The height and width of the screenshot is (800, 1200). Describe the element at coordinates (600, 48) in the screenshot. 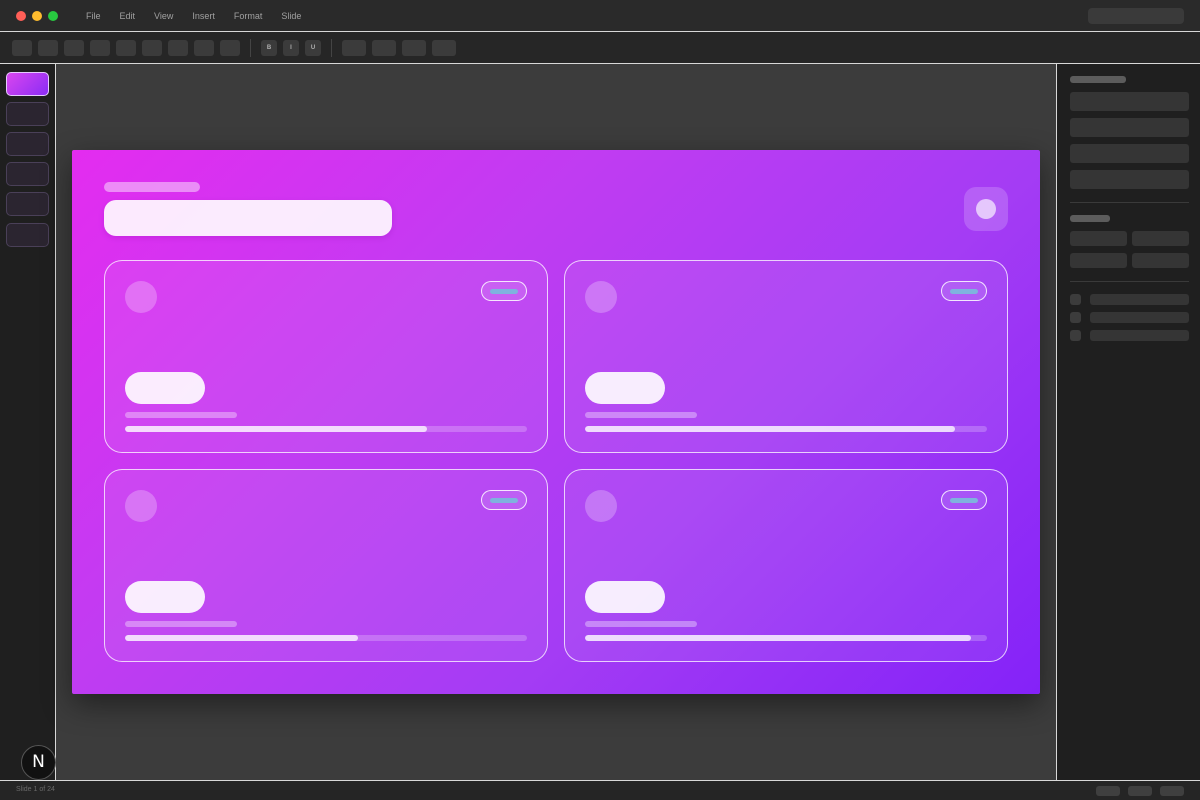

I see `toolbar: B I U` at that location.